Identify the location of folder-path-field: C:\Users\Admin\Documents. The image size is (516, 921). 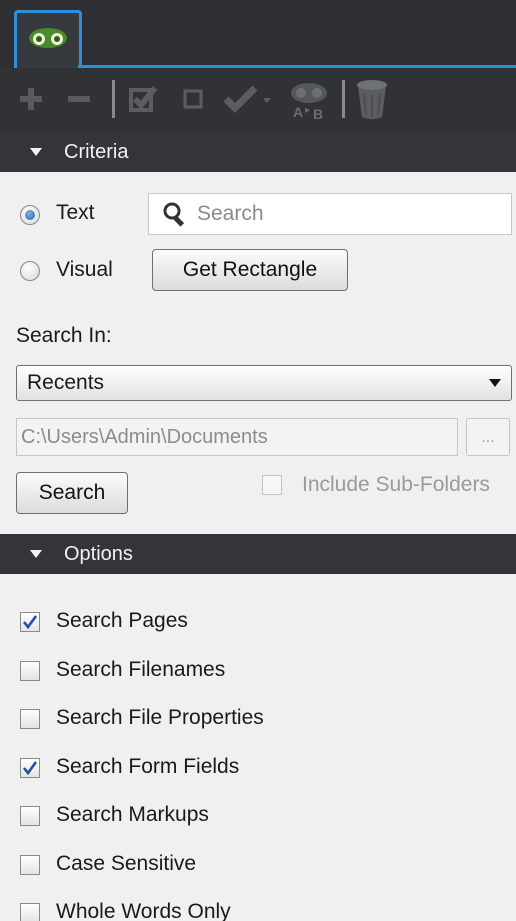
(237, 437).